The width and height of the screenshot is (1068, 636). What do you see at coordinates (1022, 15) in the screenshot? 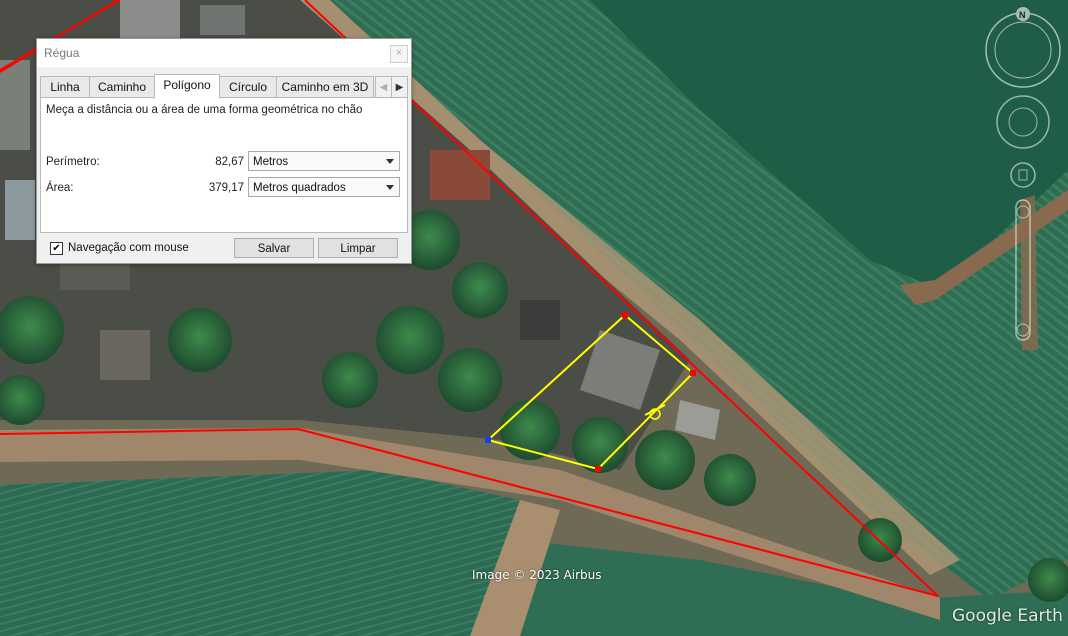
I see `compass-north-letter: N` at bounding box center [1022, 15].